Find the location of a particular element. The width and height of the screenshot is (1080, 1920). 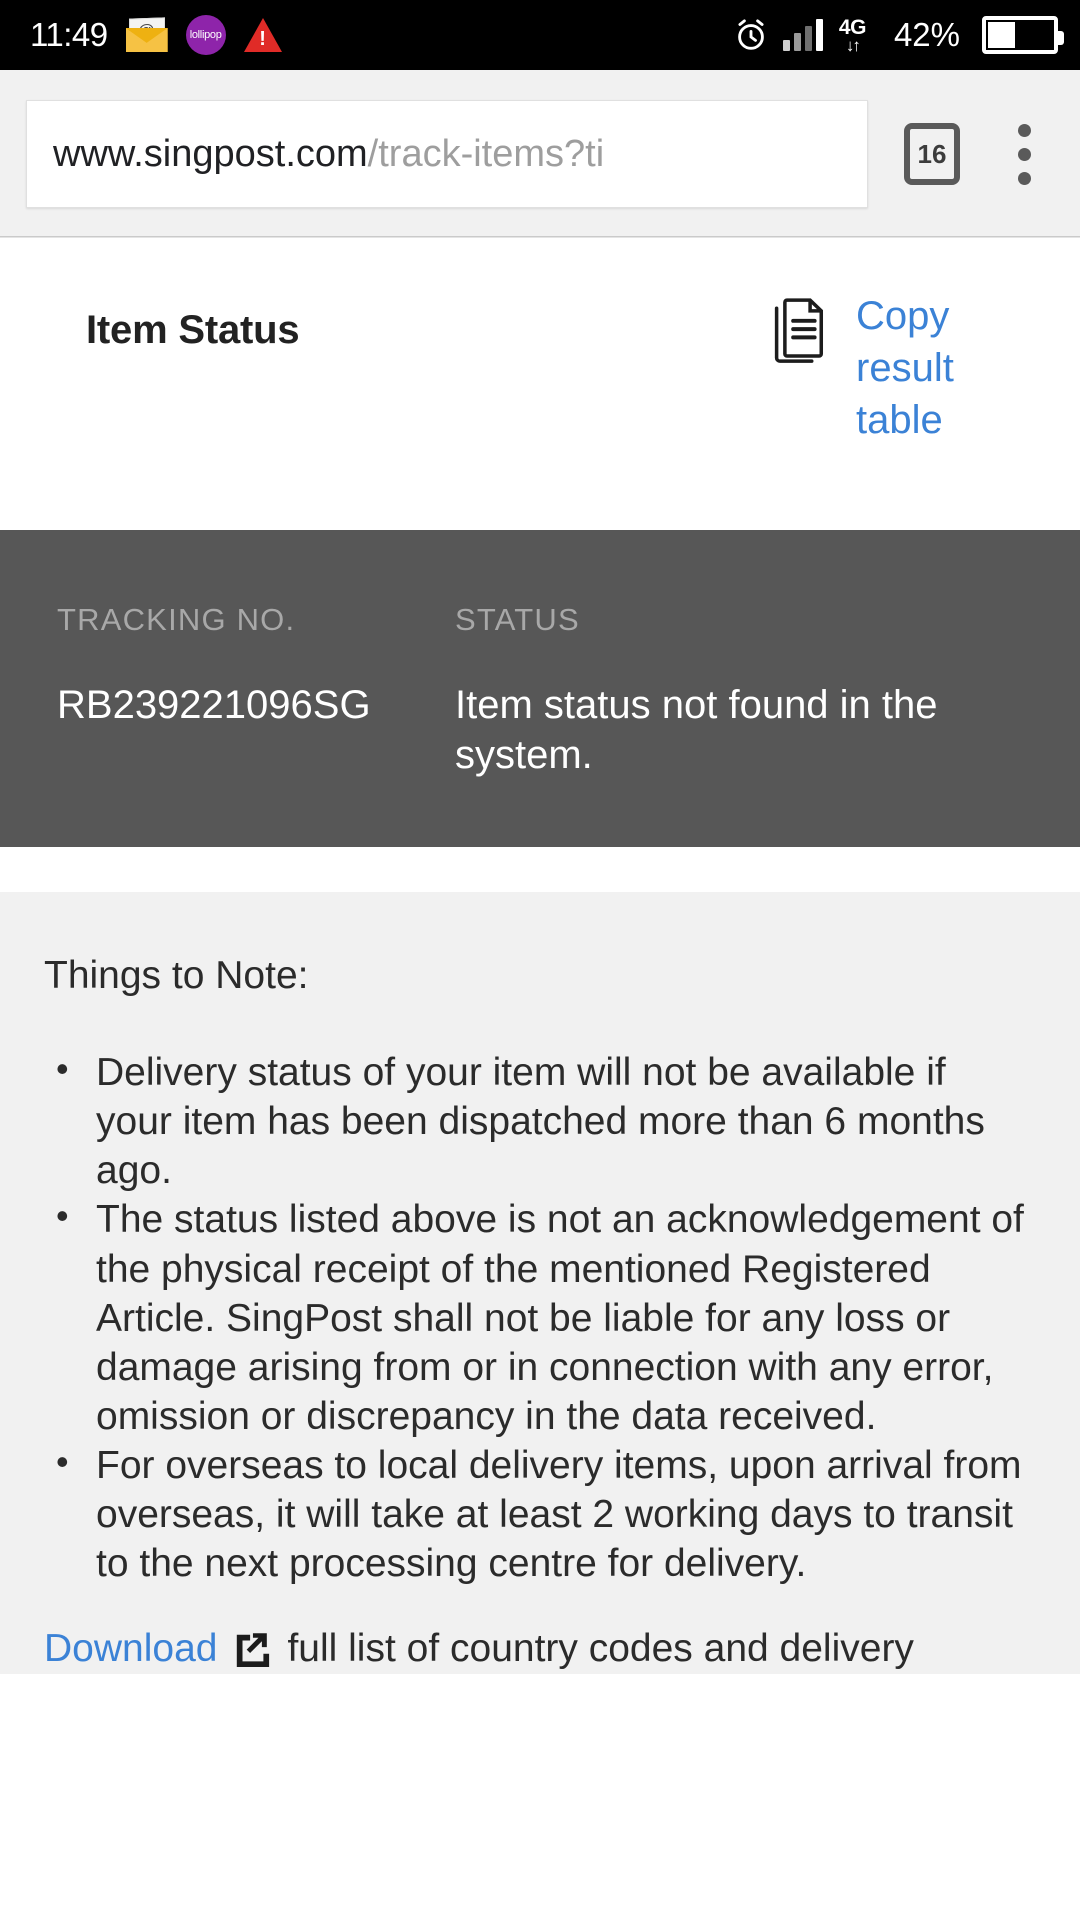

tracking-number-column: TRACKING NO. RB239221096SG is located at coordinates (227, 724).